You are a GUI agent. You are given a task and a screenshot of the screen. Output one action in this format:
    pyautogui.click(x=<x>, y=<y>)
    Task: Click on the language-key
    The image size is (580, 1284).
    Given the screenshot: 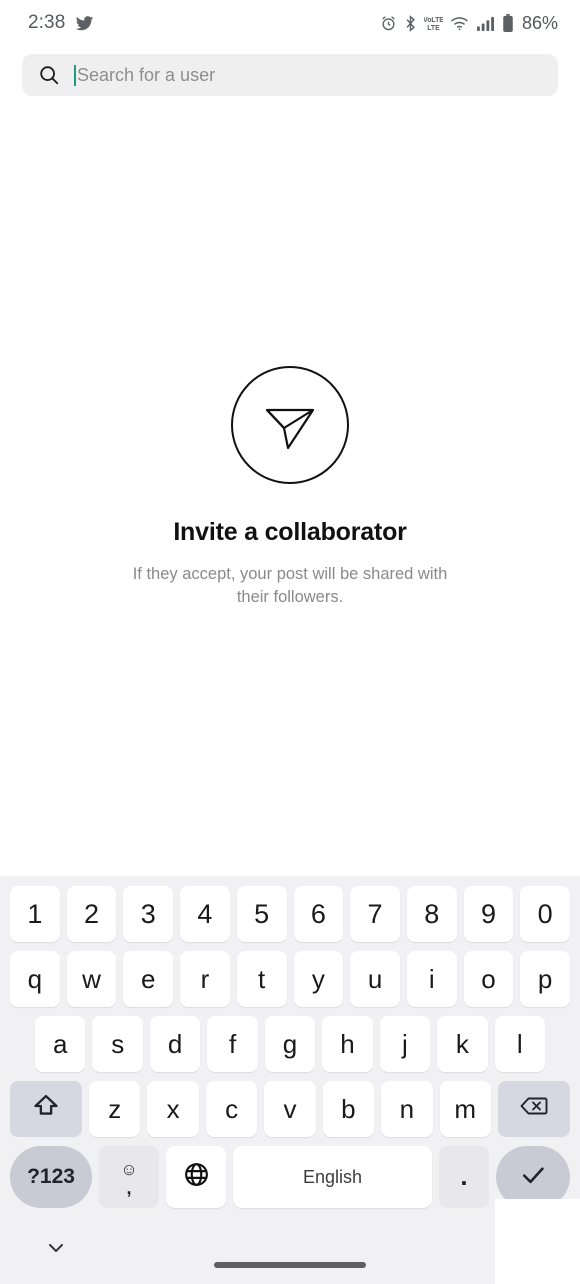 What is the action you would take?
    pyautogui.click(x=196, y=1177)
    